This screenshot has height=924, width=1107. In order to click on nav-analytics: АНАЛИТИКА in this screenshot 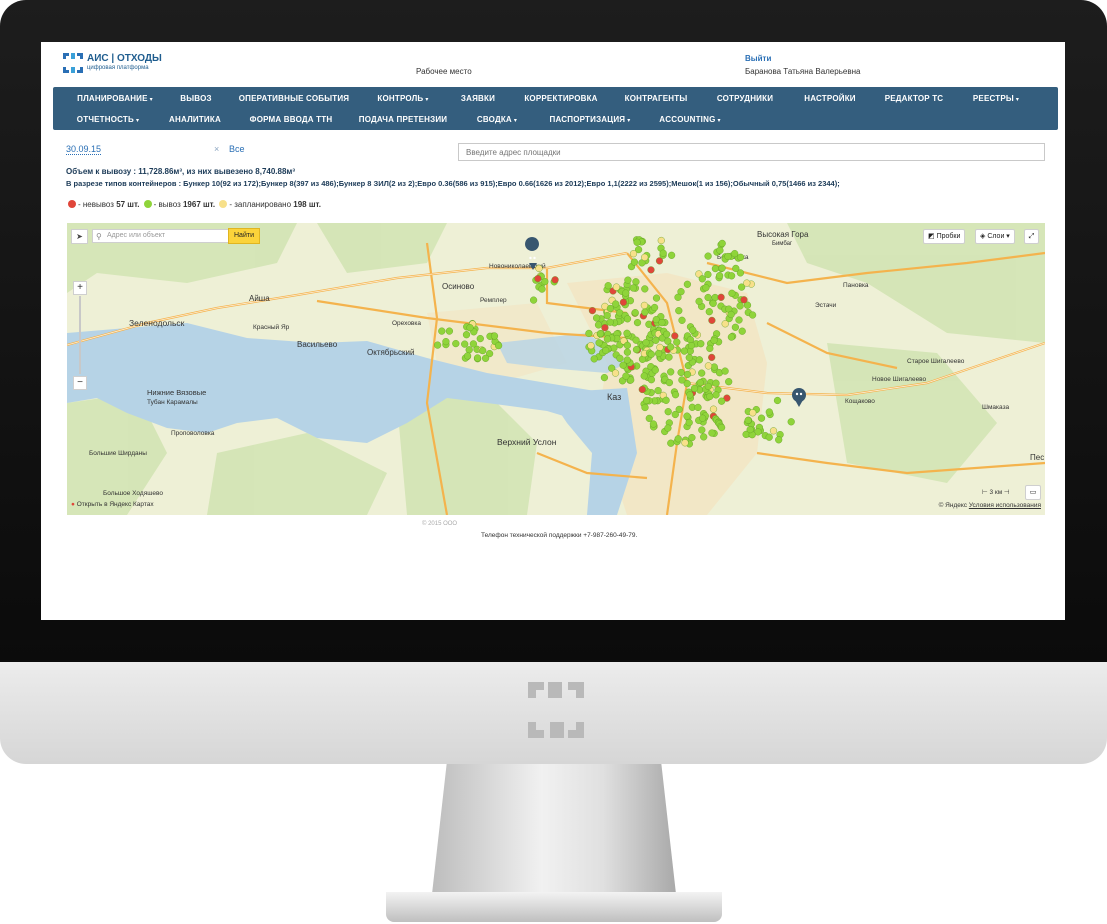, I will do `click(195, 119)`.